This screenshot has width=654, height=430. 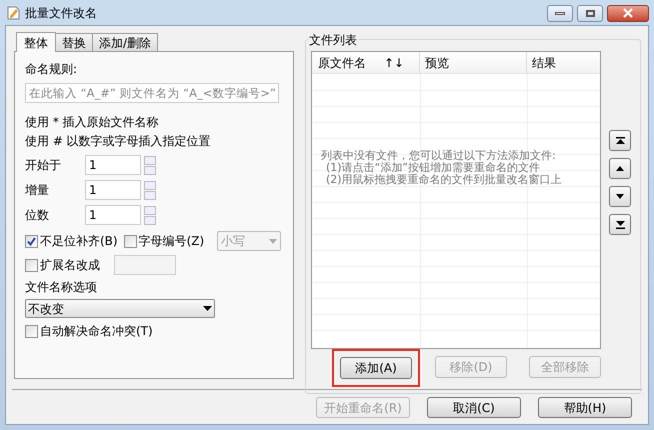 What do you see at coordinates (79, 241) in the screenshot?
I see `checkbox-label: 不足位补齐(B)` at bounding box center [79, 241].